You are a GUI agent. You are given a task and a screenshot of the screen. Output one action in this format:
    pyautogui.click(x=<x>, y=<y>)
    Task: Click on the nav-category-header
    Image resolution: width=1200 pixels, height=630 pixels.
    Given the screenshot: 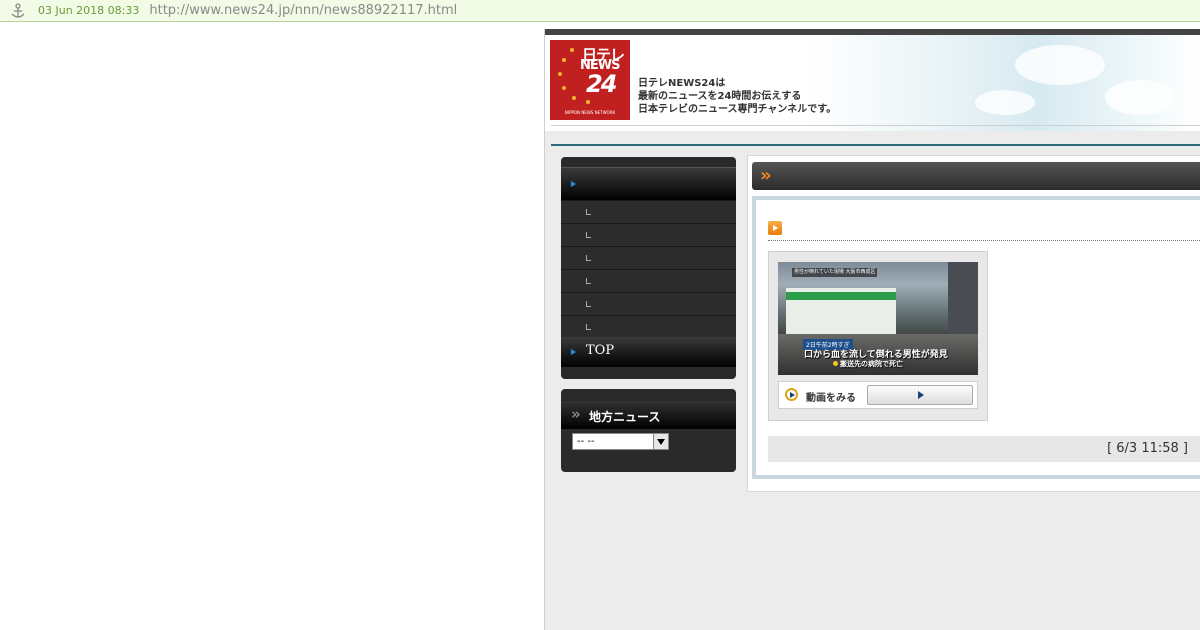 What is the action you would take?
    pyautogui.click(x=648, y=183)
    